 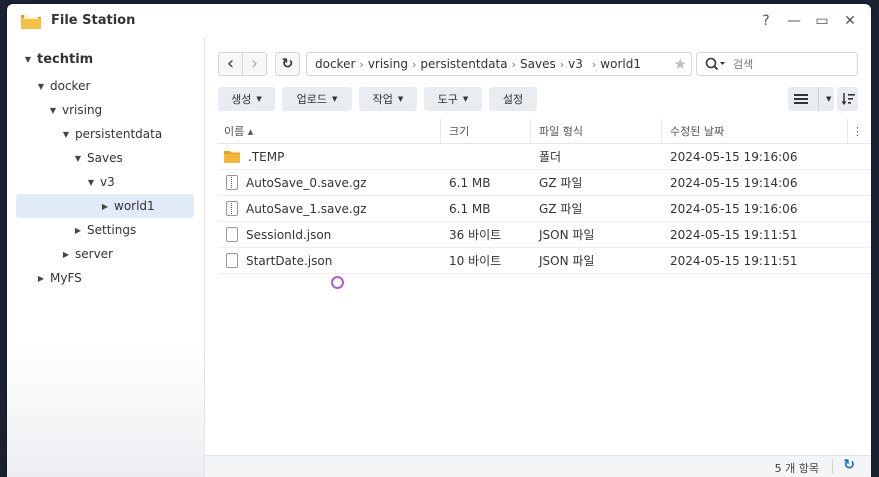 I want to click on item-count: 5 개 항목, so click(x=796, y=468).